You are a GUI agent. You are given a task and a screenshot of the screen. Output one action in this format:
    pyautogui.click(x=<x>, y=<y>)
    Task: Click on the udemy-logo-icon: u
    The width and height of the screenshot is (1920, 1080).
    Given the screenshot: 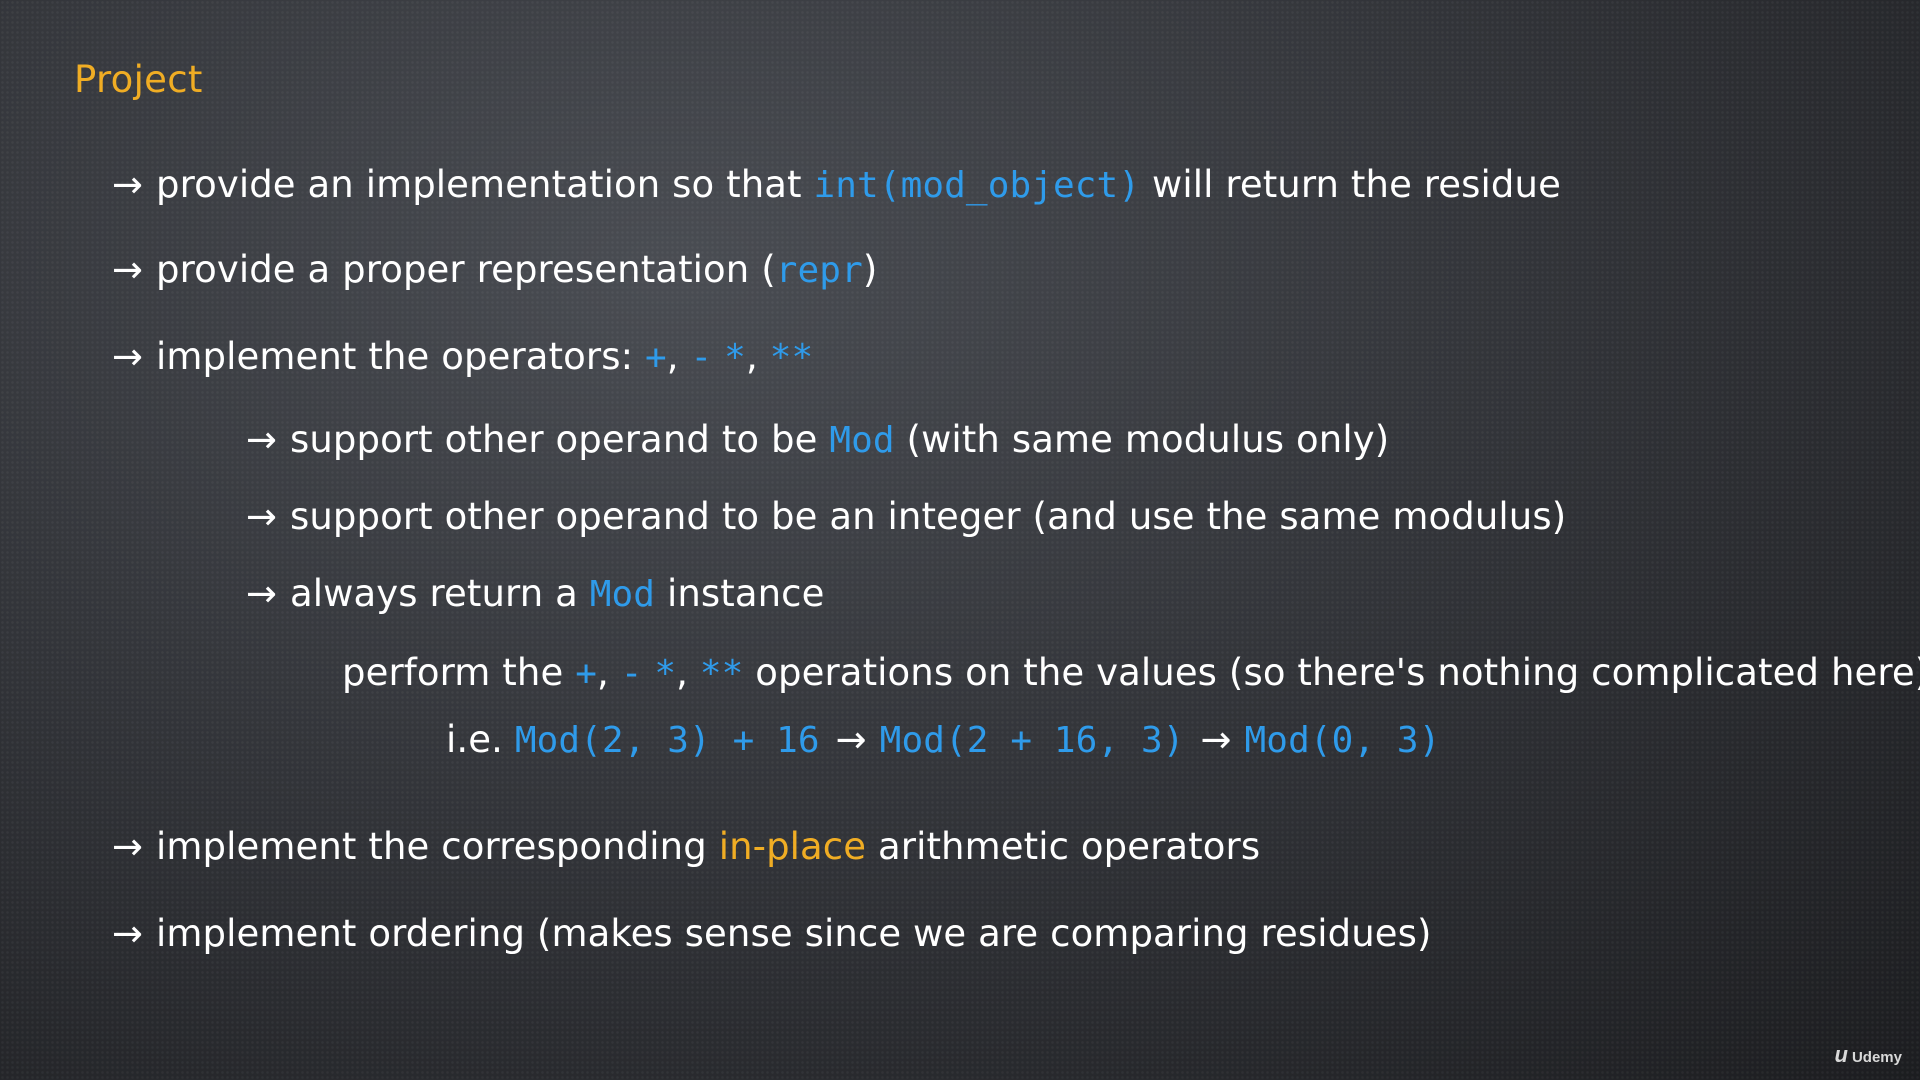 What is the action you would take?
    pyautogui.click(x=1841, y=1054)
    